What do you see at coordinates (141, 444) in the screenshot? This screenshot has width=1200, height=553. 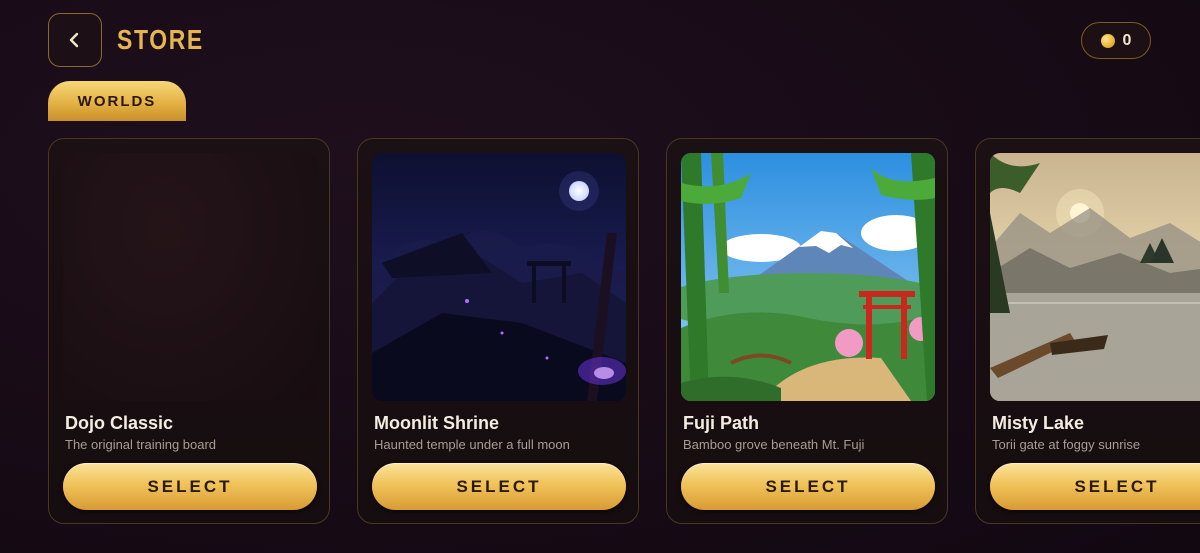 I see `world-description: The original training board` at bounding box center [141, 444].